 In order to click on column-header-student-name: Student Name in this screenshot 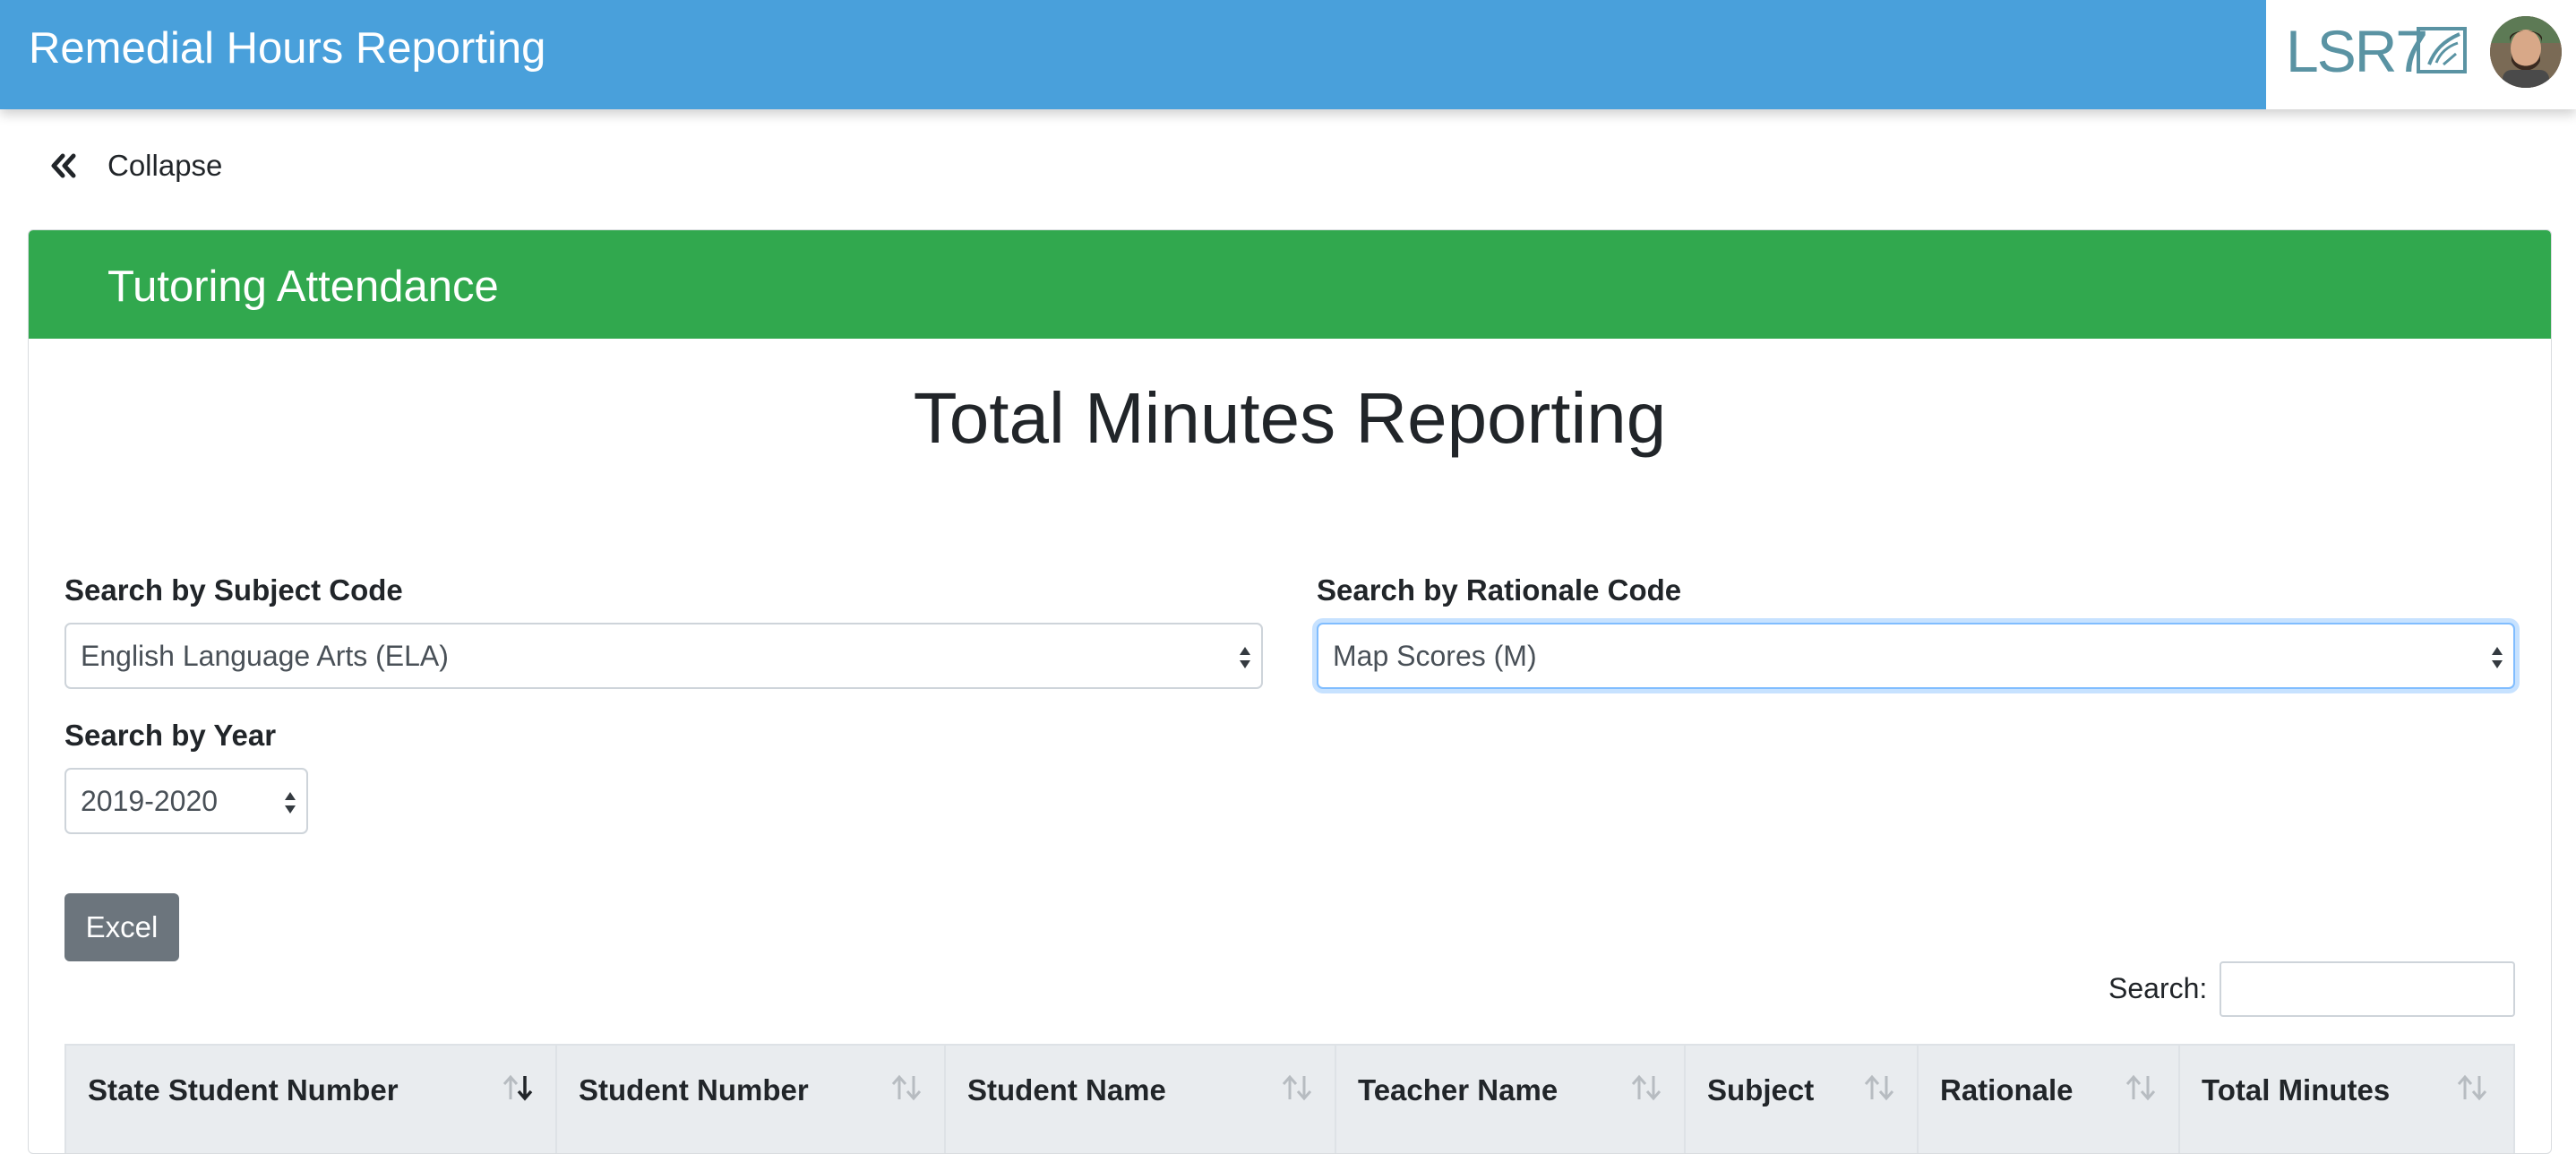, I will do `click(1141, 1099)`.